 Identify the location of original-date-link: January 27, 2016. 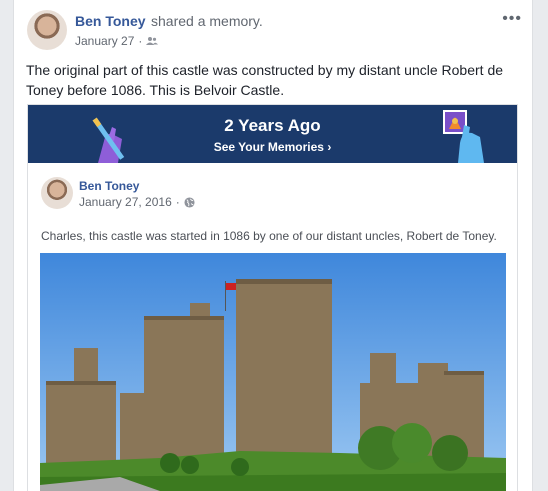
(125, 202).